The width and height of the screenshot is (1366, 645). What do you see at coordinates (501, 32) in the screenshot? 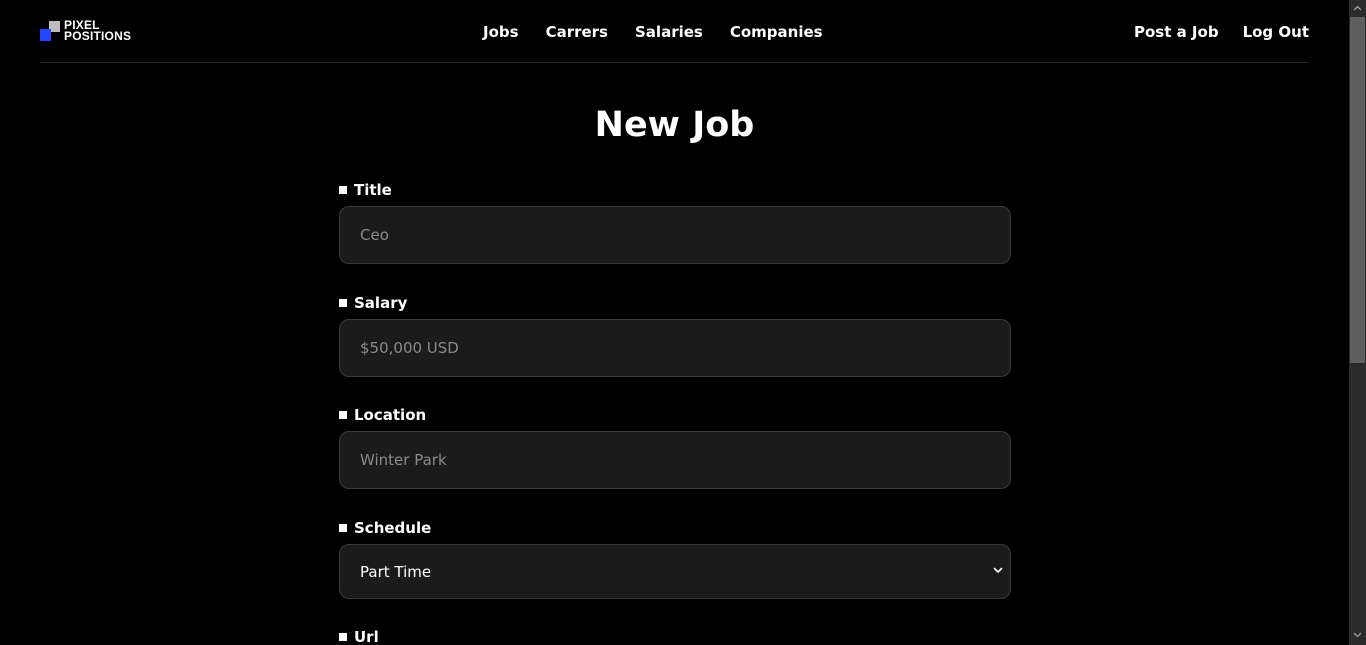
I see `nav-link-jobs: Jobs` at bounding box center [501, 32].